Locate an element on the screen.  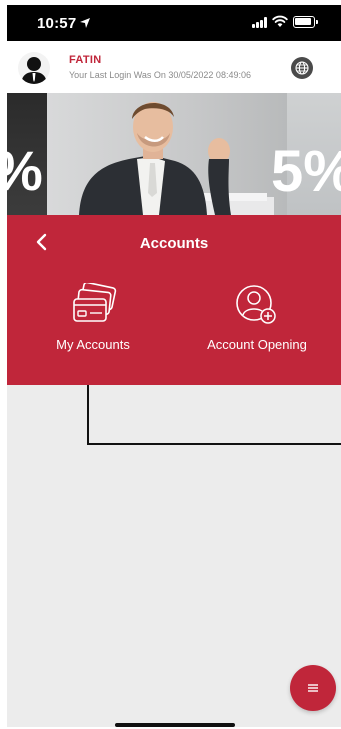
language-button is located at coordinates (302, 68).